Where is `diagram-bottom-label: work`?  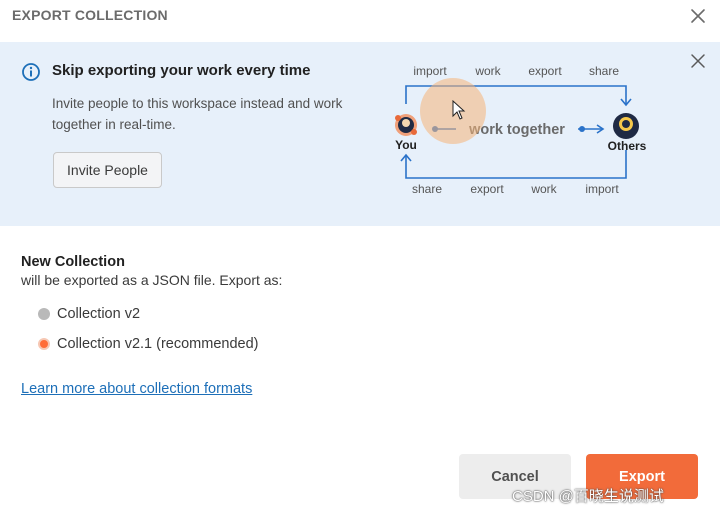 diagram-bottom-label: work is located at coordinates (543, 189).